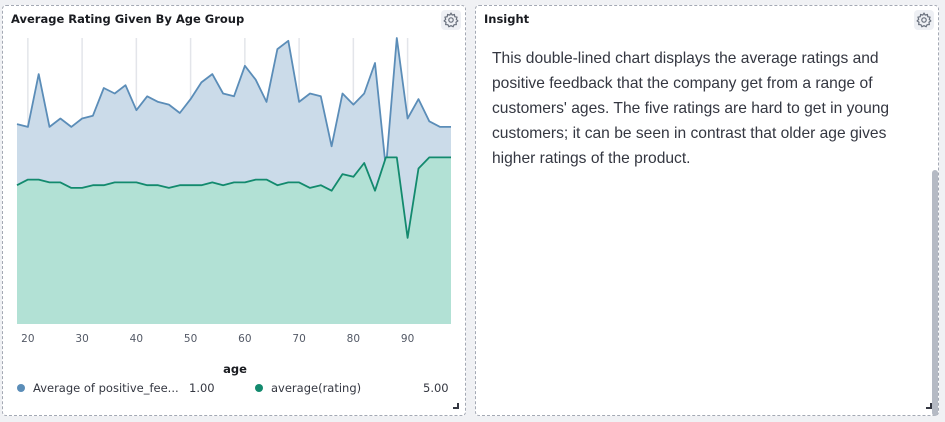  What do you see at coordinates (353, 339) in the screenshot?
I see `x-tick-label: 80` at bounding box center [353, 339].